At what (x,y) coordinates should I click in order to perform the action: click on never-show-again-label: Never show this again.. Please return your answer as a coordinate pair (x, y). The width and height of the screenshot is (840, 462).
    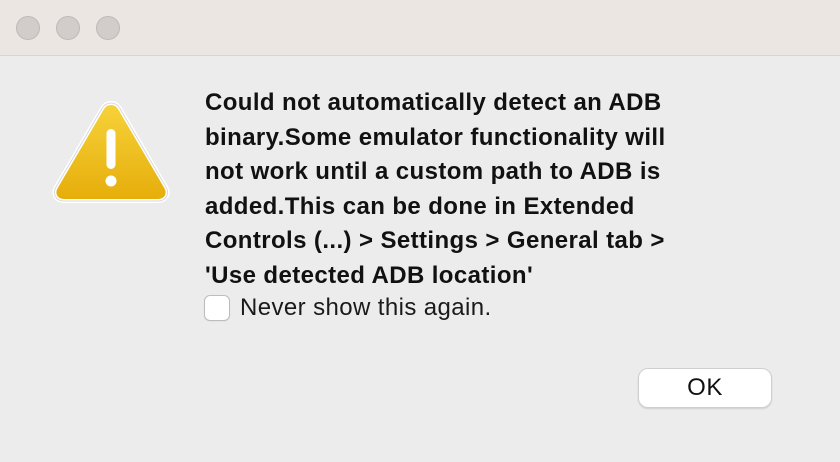
    Looking at the image, I should click on (366, 308).